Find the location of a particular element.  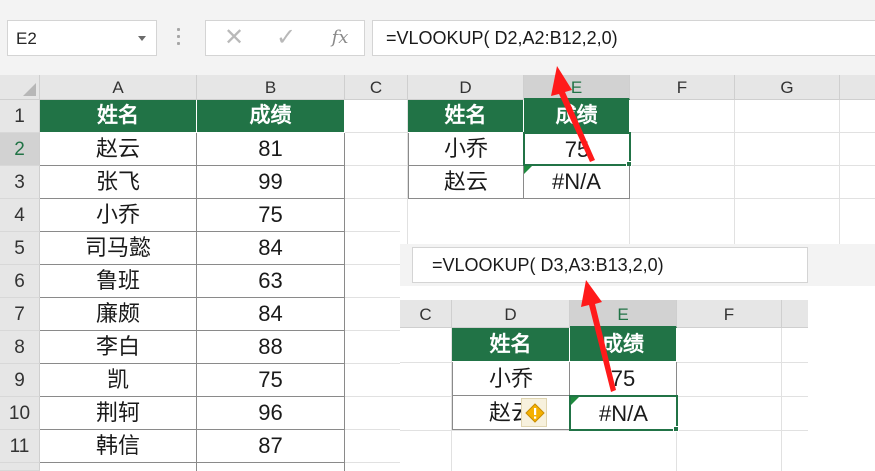

inset-error-cell: #N/A is located at coordinates (623, 413).